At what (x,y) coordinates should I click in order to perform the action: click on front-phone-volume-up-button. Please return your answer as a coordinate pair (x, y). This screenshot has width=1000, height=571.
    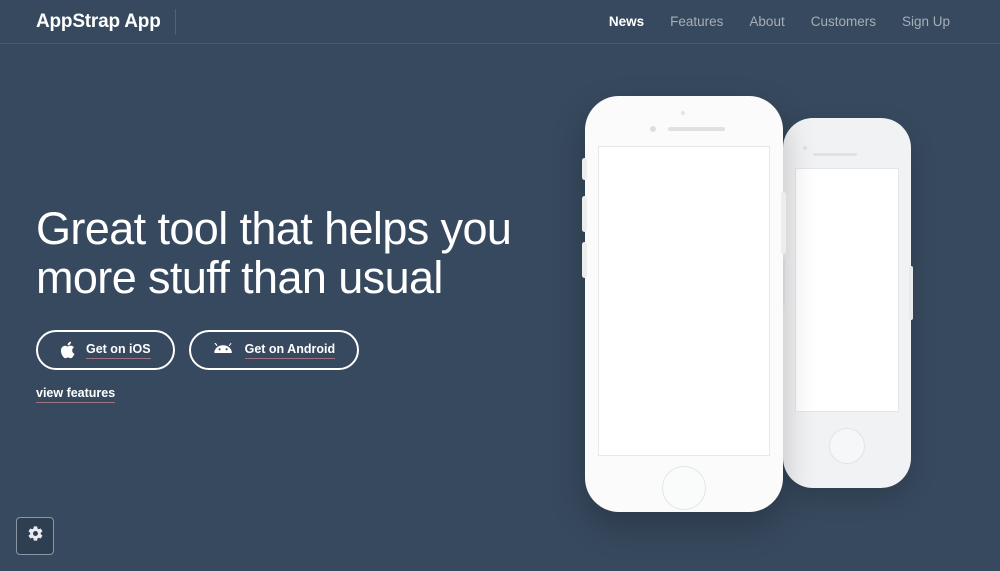
    Looking at the image, I should click on (584, 214).